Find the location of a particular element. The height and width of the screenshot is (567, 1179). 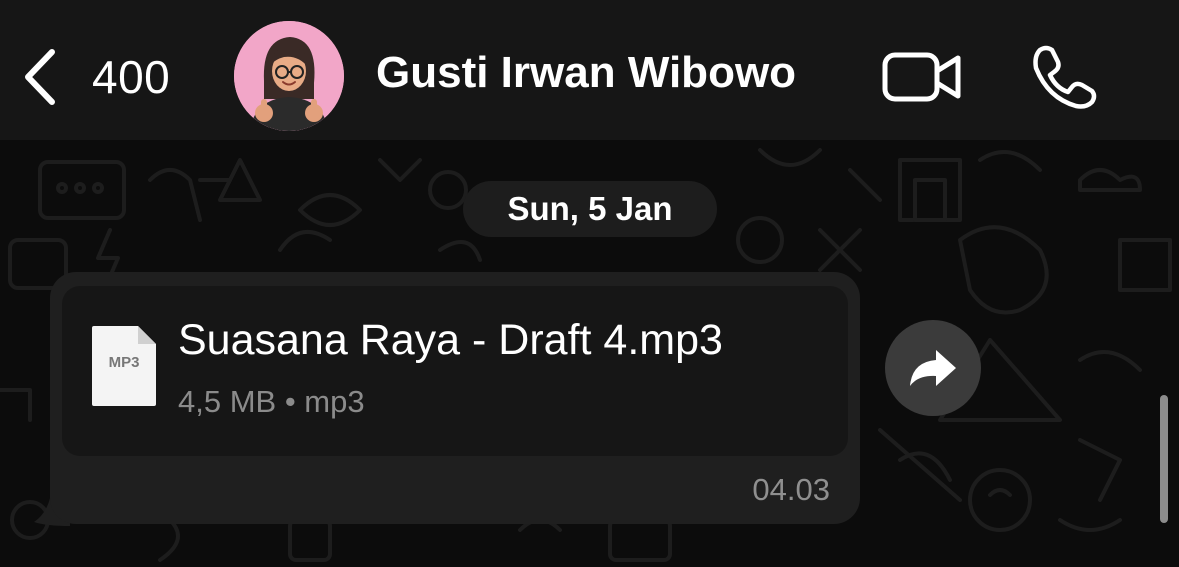

forward-button is located at coordinates (933, 368).